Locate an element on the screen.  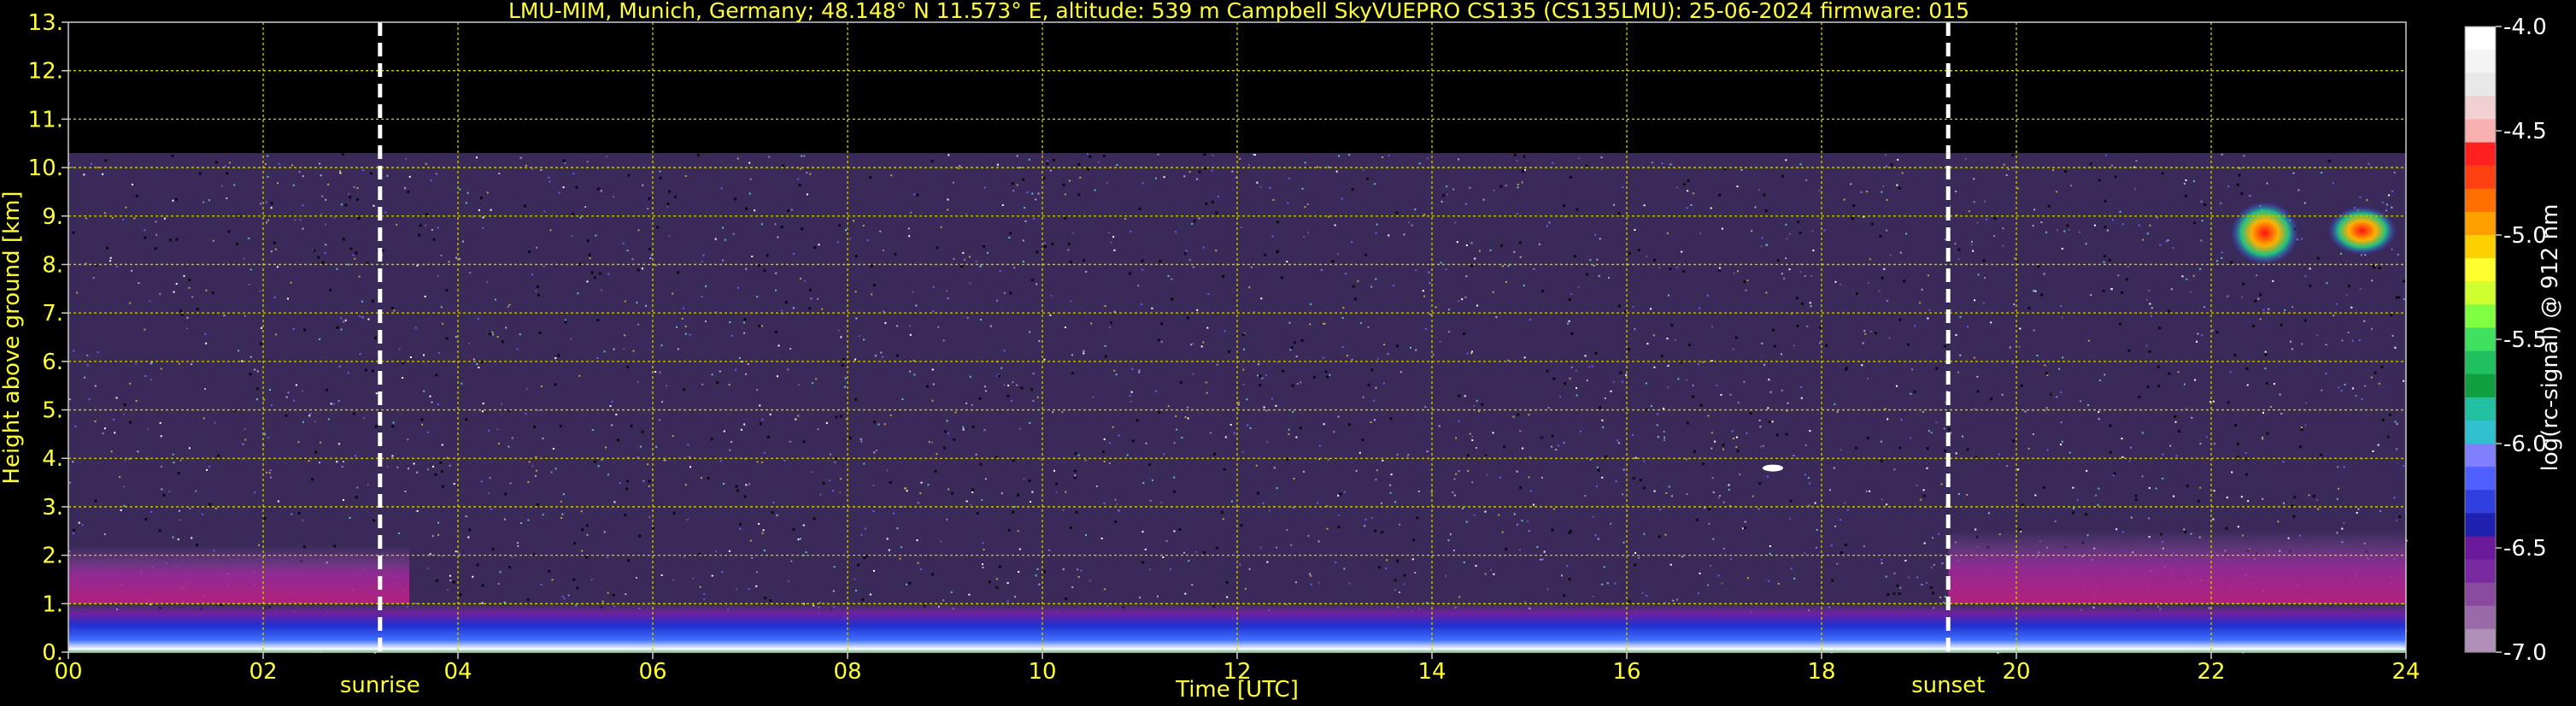
colorbar-swatch is located at coordinates (2480, 617).